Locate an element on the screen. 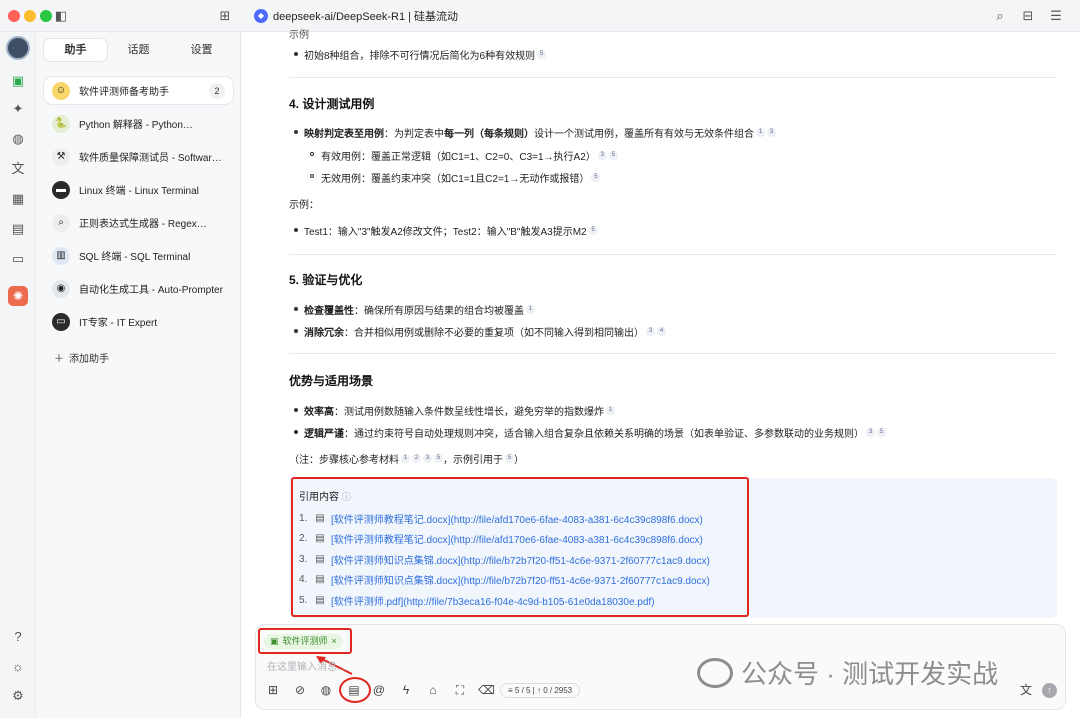  theme-icon: ☼ is located at coordinates (18, 667).